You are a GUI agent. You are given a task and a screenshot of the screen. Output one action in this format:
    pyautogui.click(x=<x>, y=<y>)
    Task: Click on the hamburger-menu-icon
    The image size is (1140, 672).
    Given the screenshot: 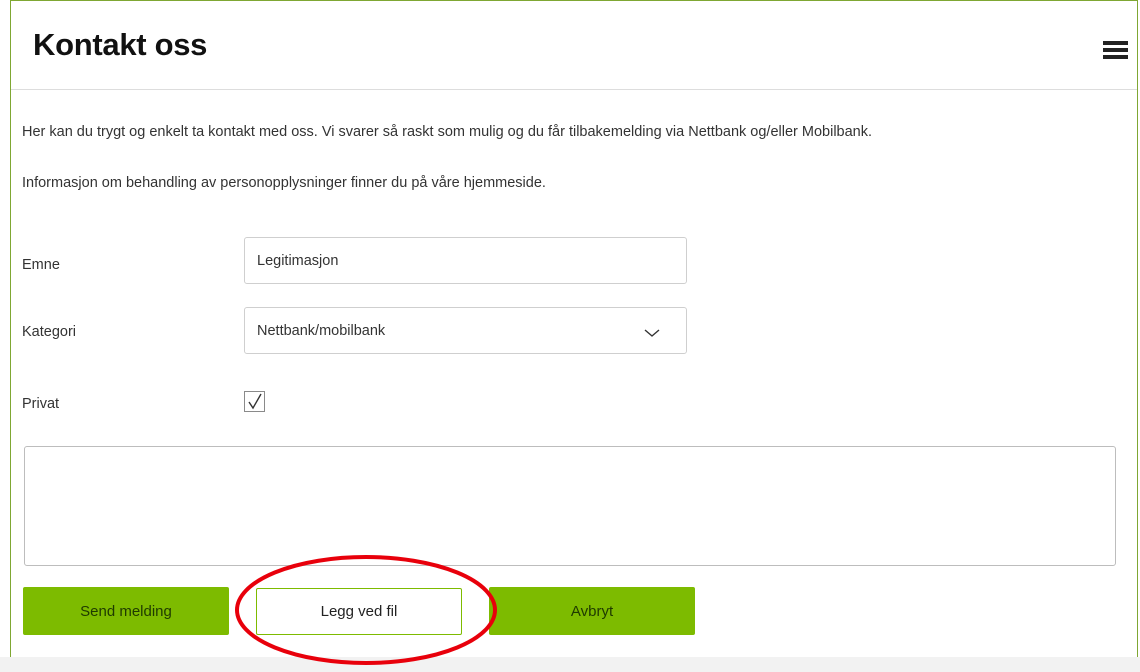 What is the action you would take?
    pyautogui.click(x=1115, y=51)
    